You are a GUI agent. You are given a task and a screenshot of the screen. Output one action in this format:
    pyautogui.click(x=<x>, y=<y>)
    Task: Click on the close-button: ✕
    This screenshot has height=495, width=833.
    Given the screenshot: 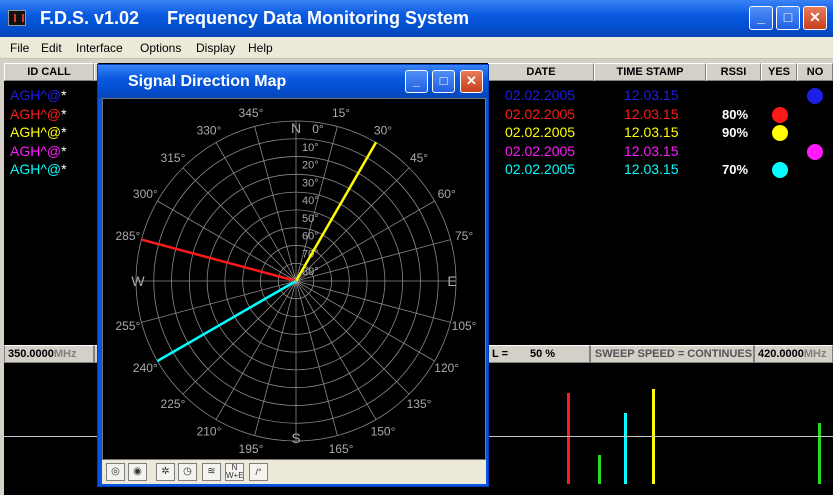 What is the action you would take?
    pyautogui.click(x=815, y=18)
    